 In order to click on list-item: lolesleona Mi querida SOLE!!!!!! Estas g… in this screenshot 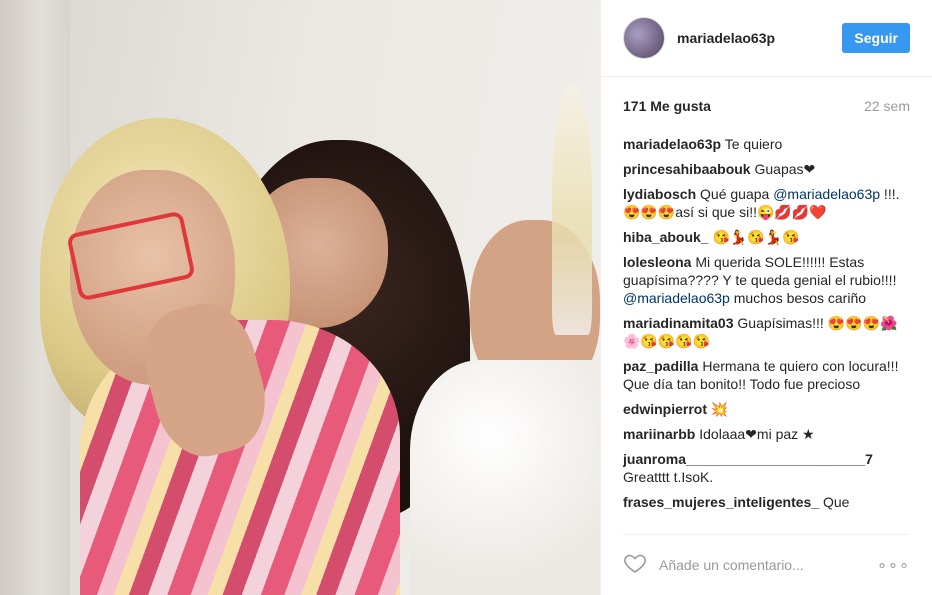, I will do `click(766, 280)`.